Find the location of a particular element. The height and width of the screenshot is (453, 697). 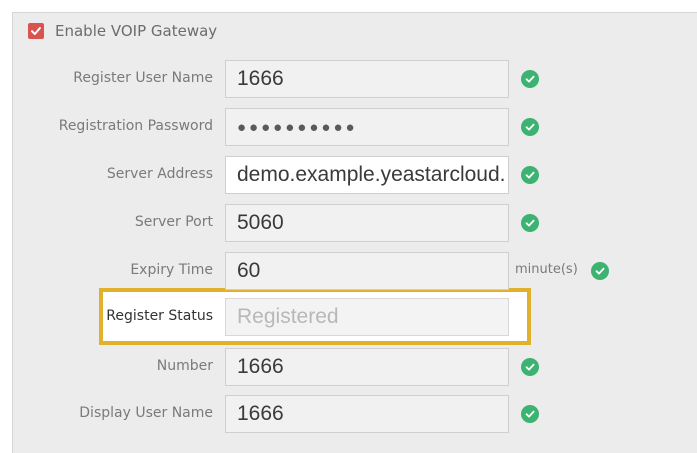

register-user-name-label: Register User Name is located at coordinates (143, 78).